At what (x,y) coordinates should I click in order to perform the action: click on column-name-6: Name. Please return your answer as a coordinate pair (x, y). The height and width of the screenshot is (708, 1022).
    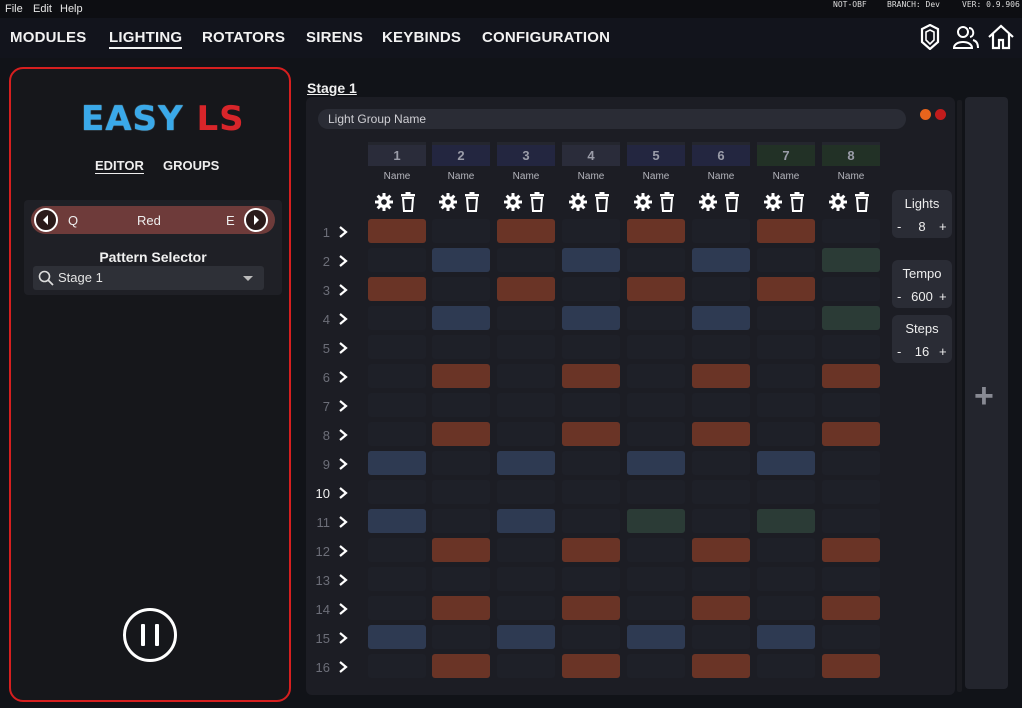
    Looking at the image, I should click on (721, 176).